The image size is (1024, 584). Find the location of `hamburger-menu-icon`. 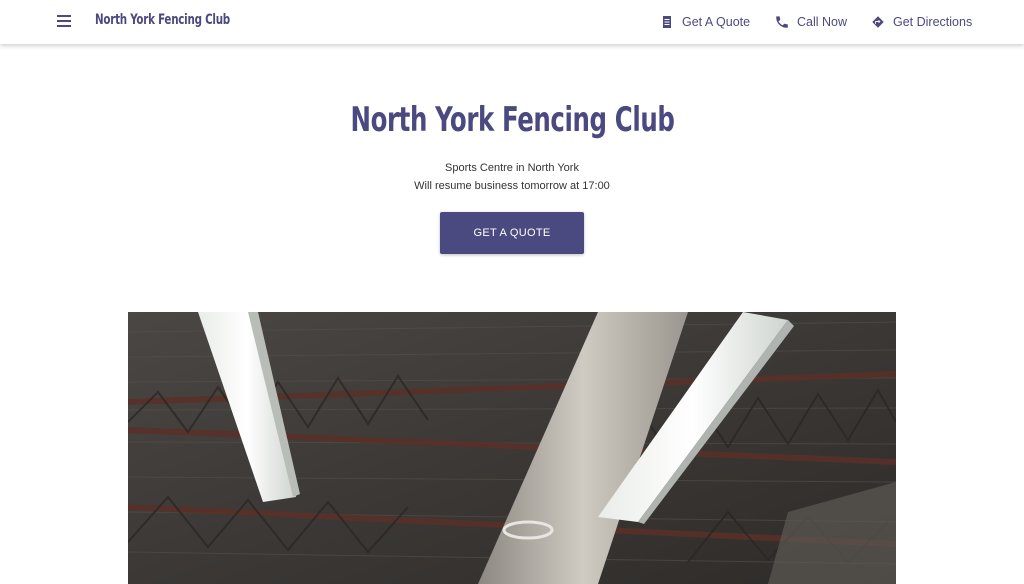

hamburger-menu-icon is located at coordinates (64, 21).